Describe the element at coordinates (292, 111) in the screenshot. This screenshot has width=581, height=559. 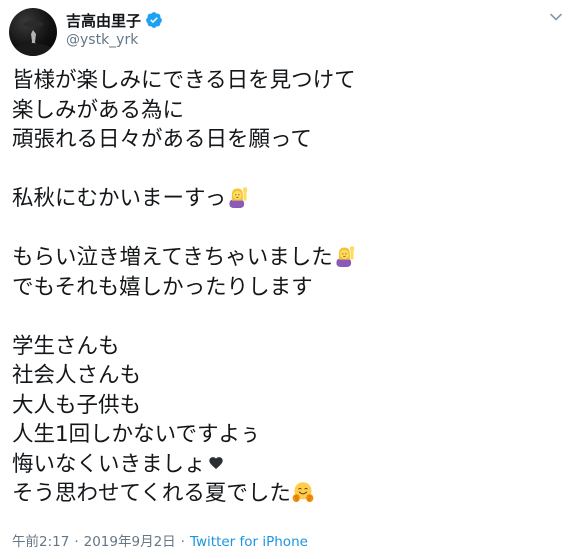
I see `tweet-line: 楽しみがある為に` at that location.